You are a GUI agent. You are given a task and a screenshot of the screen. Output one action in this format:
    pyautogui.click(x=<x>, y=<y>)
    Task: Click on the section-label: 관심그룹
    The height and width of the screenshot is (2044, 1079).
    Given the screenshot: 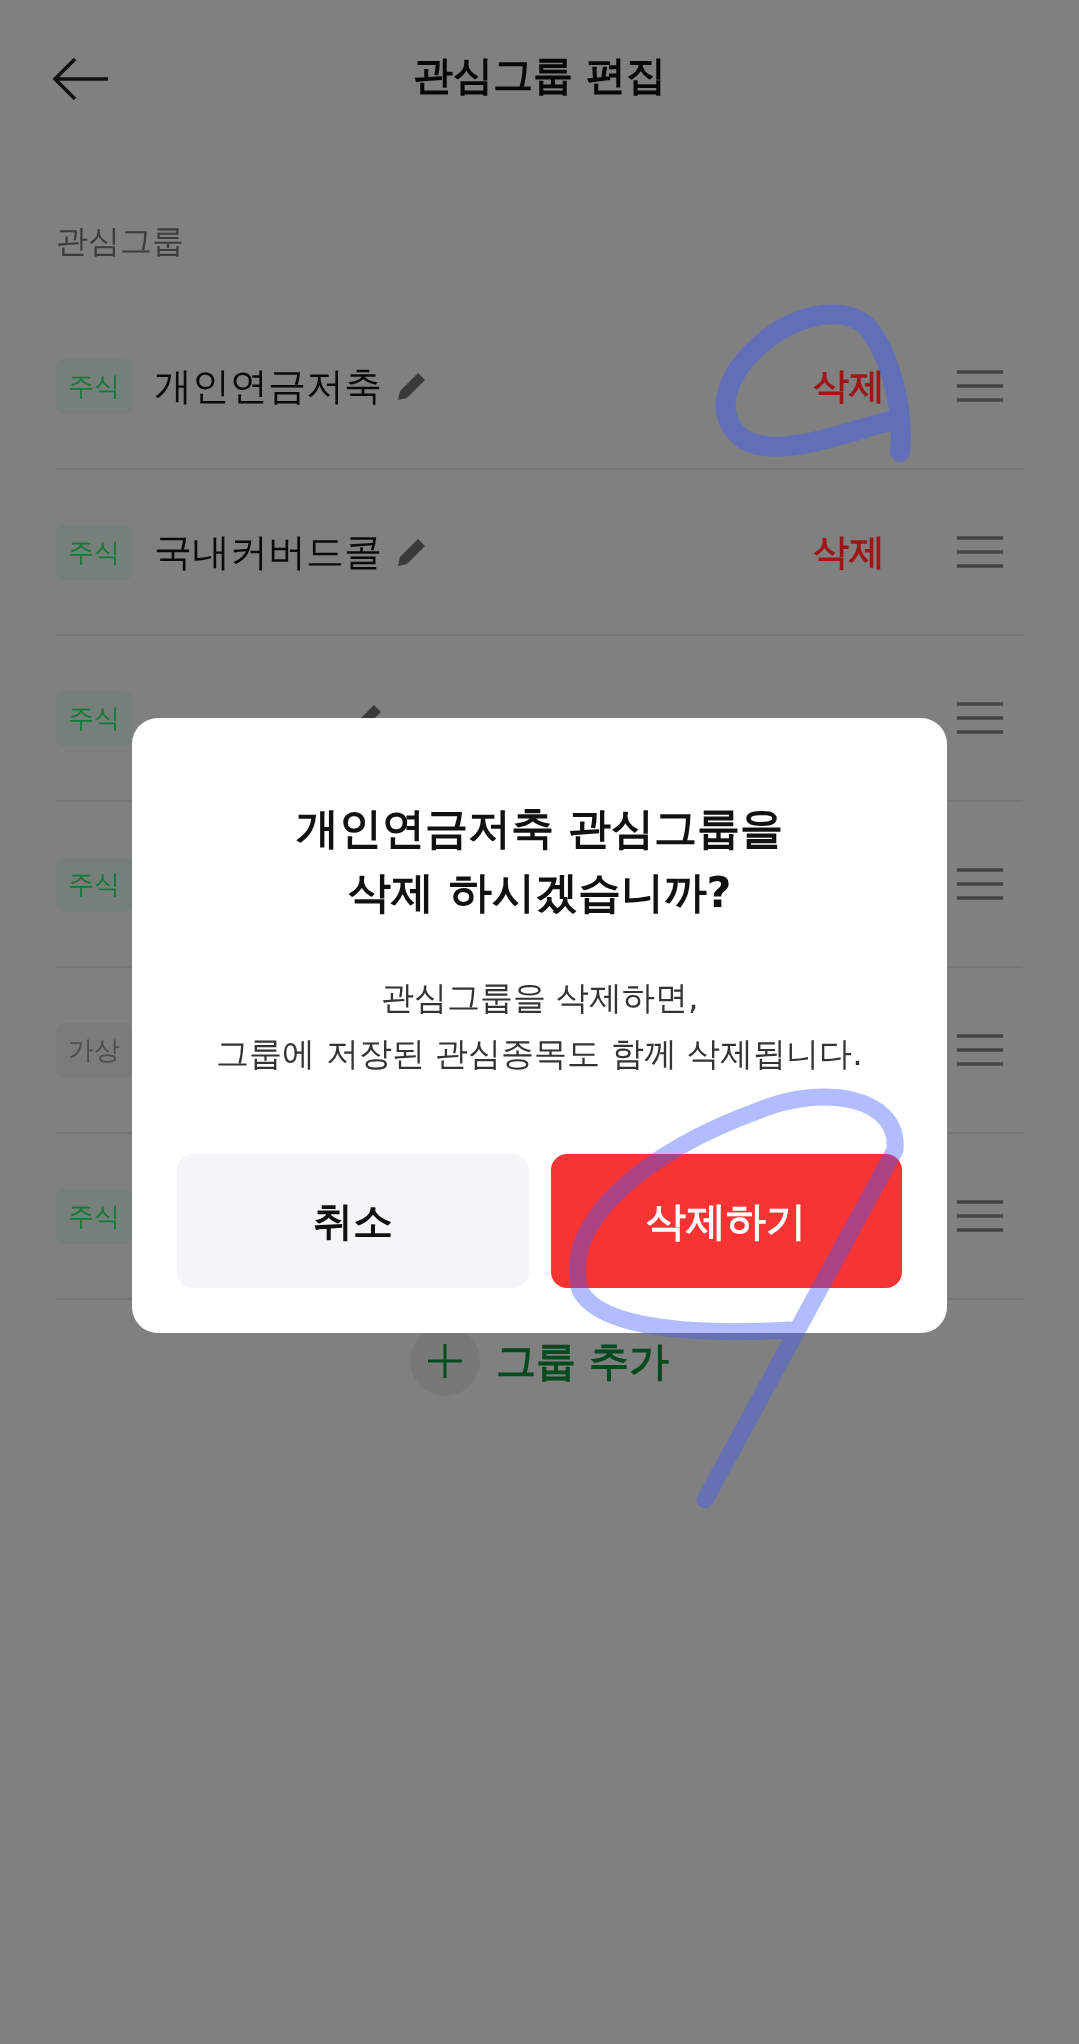 What is the action you would take?
    pyautogui.click(x=120, y=241)
    